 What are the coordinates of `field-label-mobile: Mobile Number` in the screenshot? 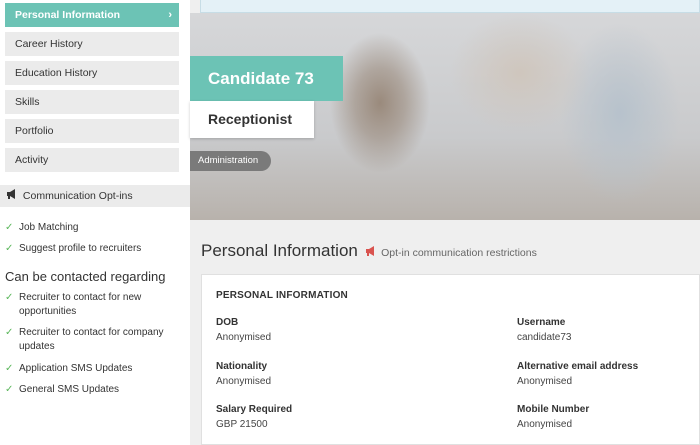 It's located at (553, 409).